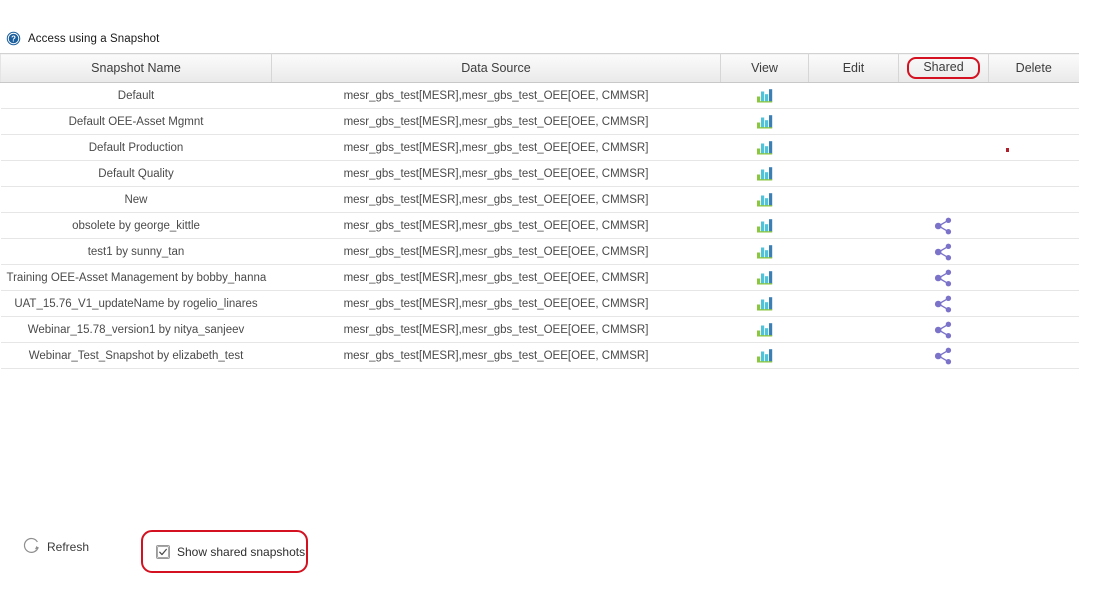 The image size is (1100, 595). What do you see at coordinates (241, 552) in the screenshot?
I see `show-shared-snapshots-label: Show shared snapshots` at bounding box center [241, 552].